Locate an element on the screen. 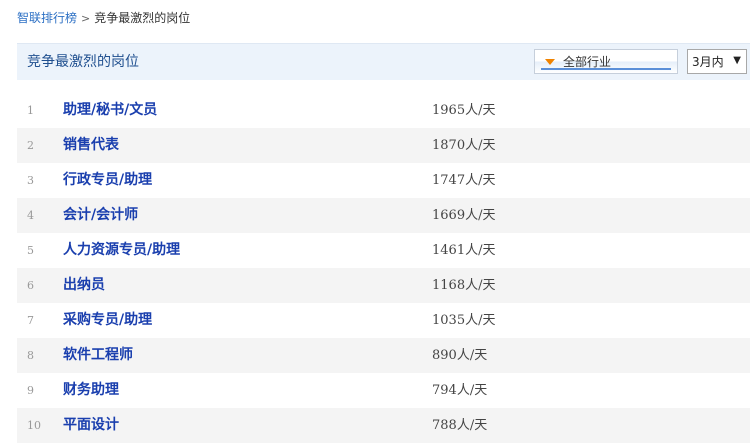  period-select: 3月内 ▼ is located at coordinates (717, 61).